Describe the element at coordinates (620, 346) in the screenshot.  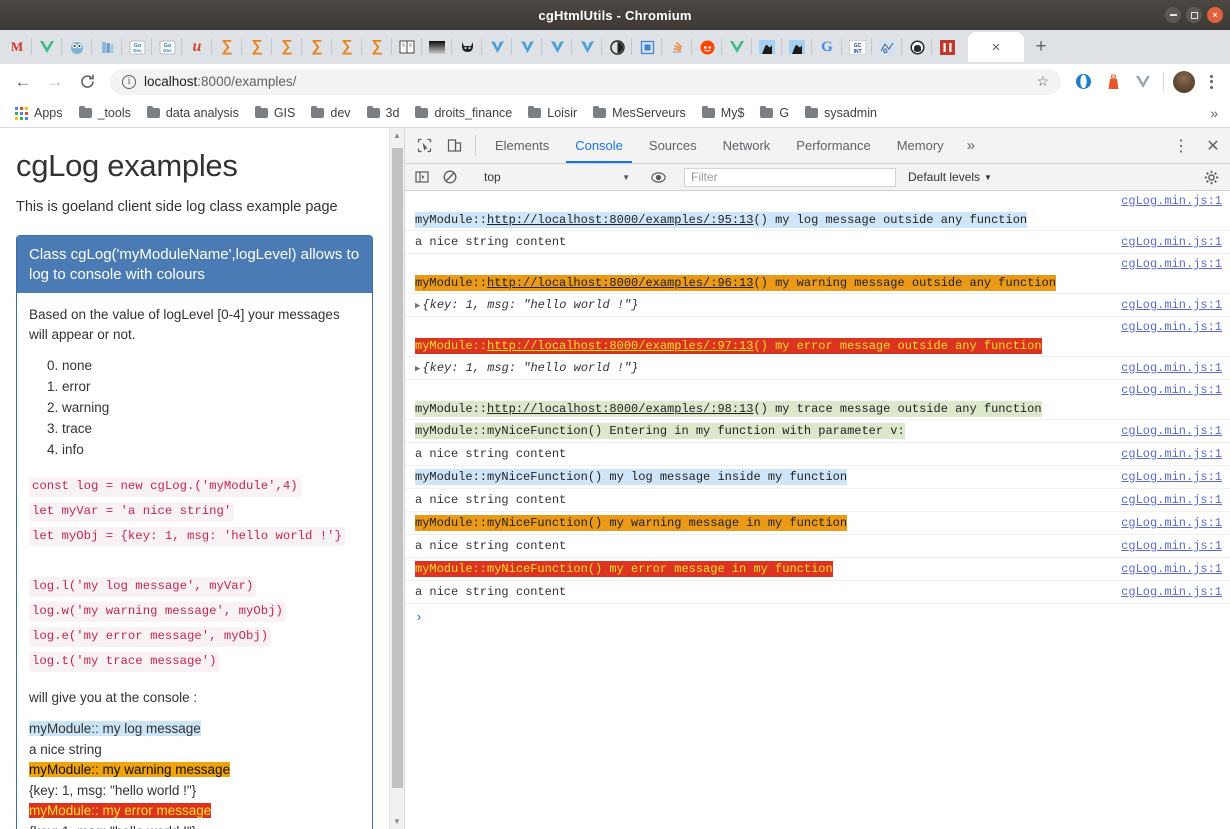
I see `message-link: http://localhost:8000/examples/:97:13` at that location.